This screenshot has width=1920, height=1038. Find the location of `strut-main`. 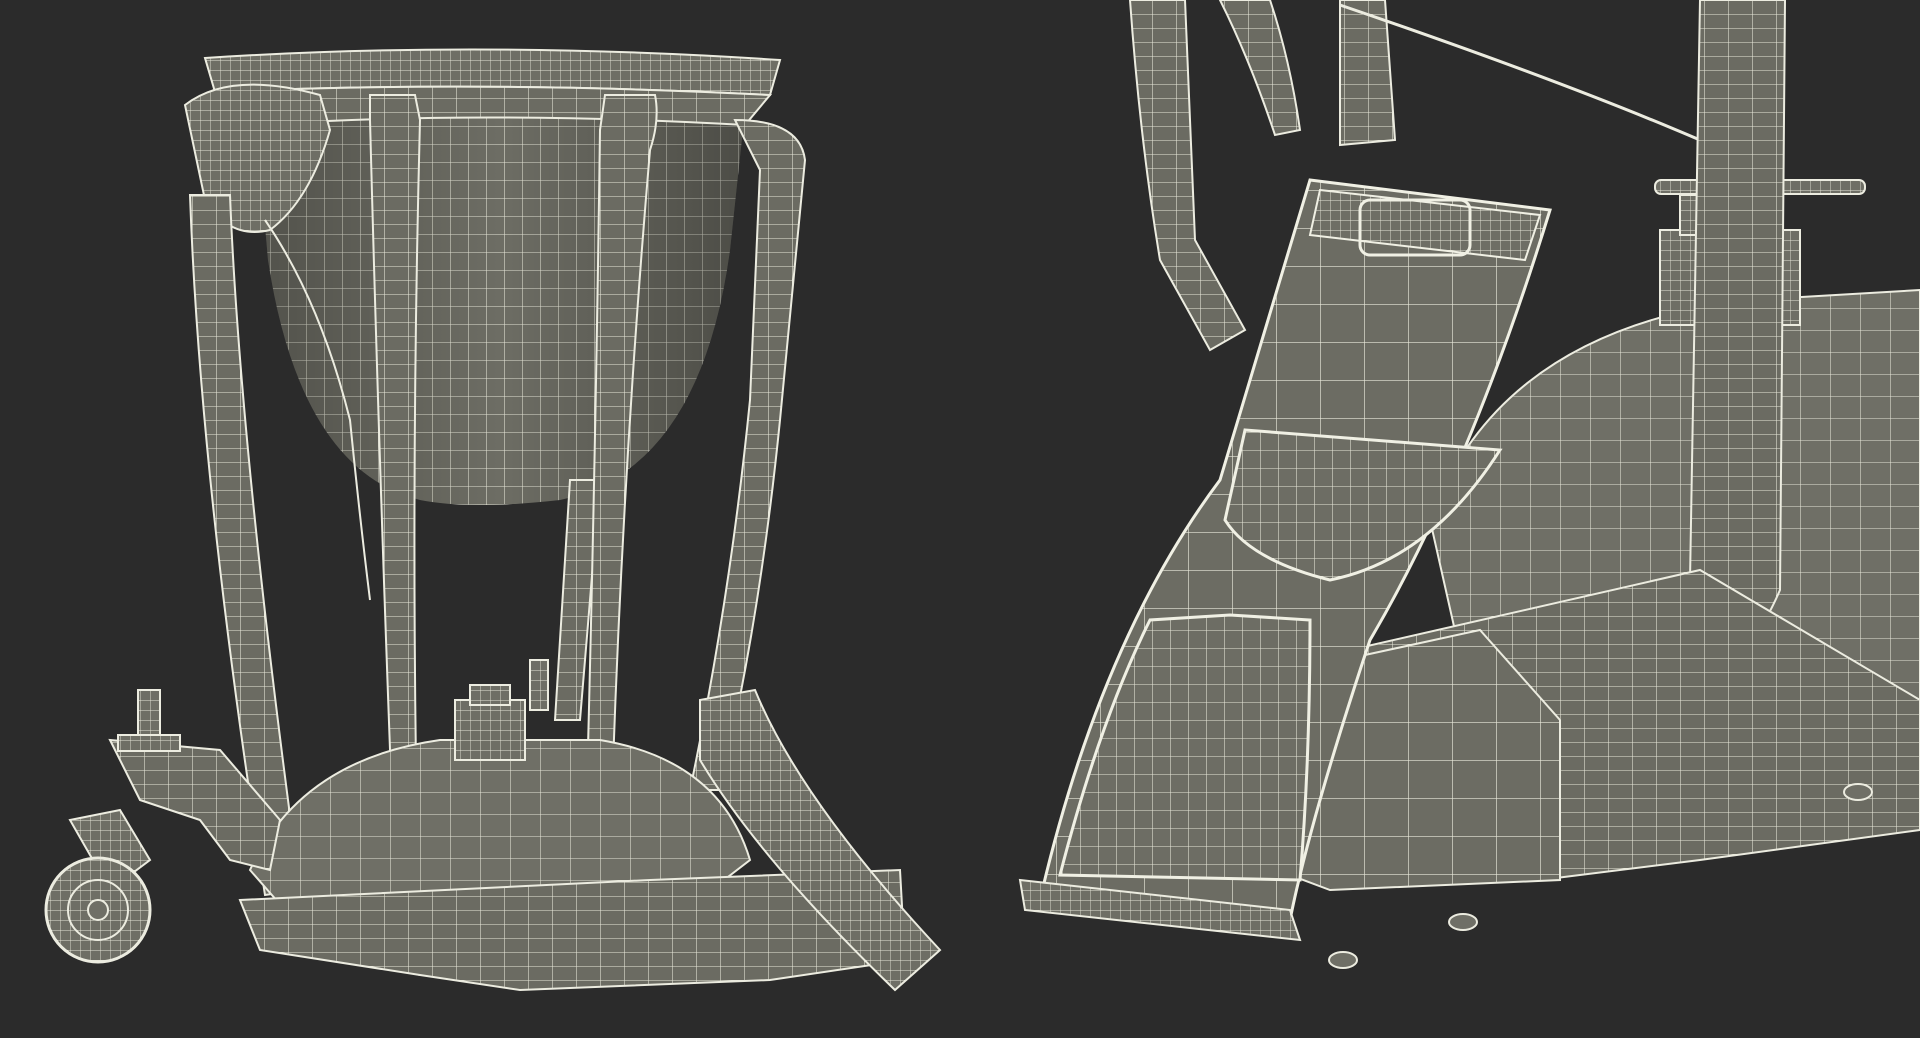

strut-main is located at coordinates (1737, 326).